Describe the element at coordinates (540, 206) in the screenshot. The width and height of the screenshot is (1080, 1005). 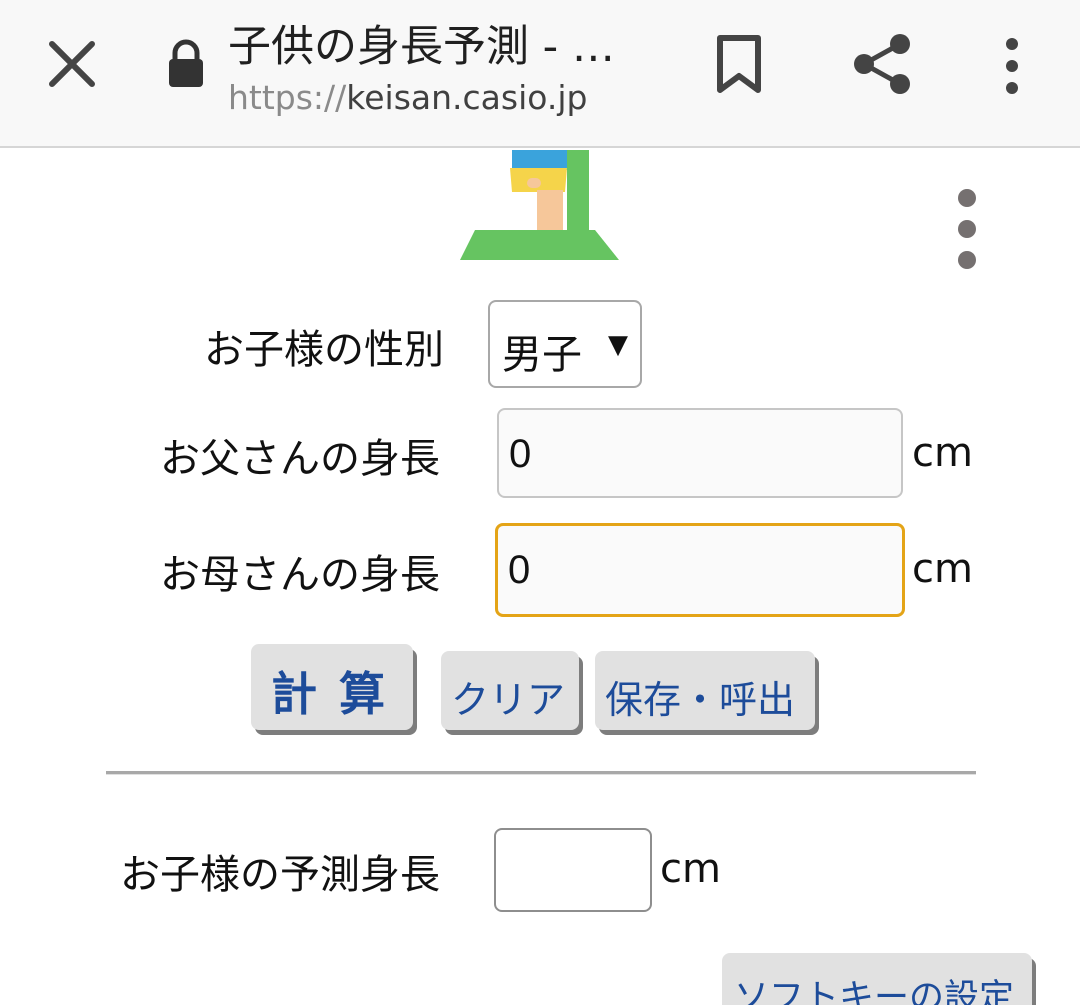
I see `child-height-illustration` at that location.